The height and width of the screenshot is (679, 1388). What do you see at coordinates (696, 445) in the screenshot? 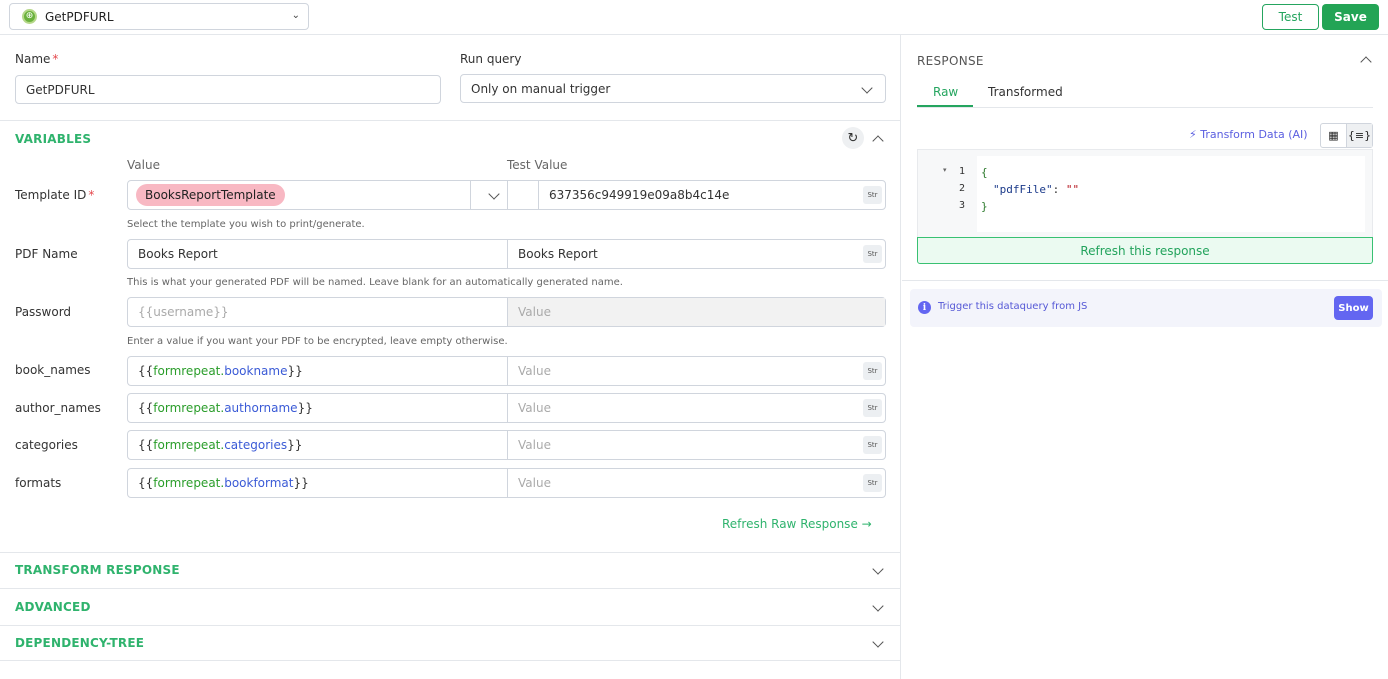
I see `categories-test-input: Value Str` at bounding box center [696, 445].